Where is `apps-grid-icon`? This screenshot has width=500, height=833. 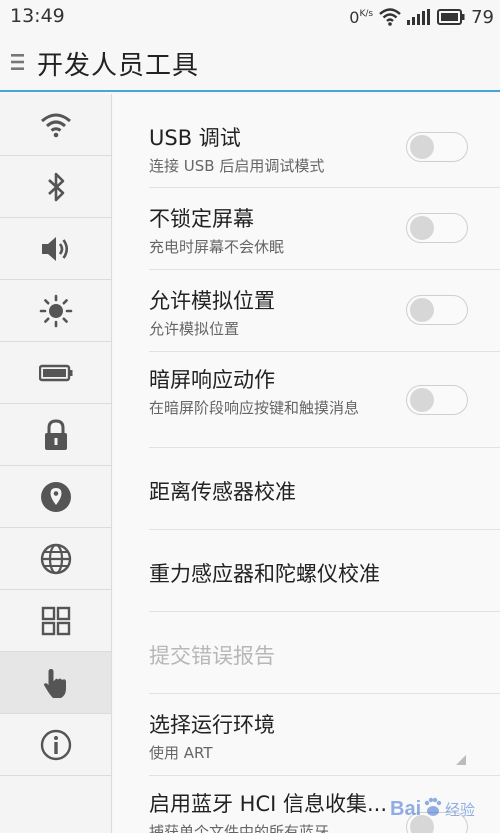
apps-grid-icon is located at coordinates (55, 620).